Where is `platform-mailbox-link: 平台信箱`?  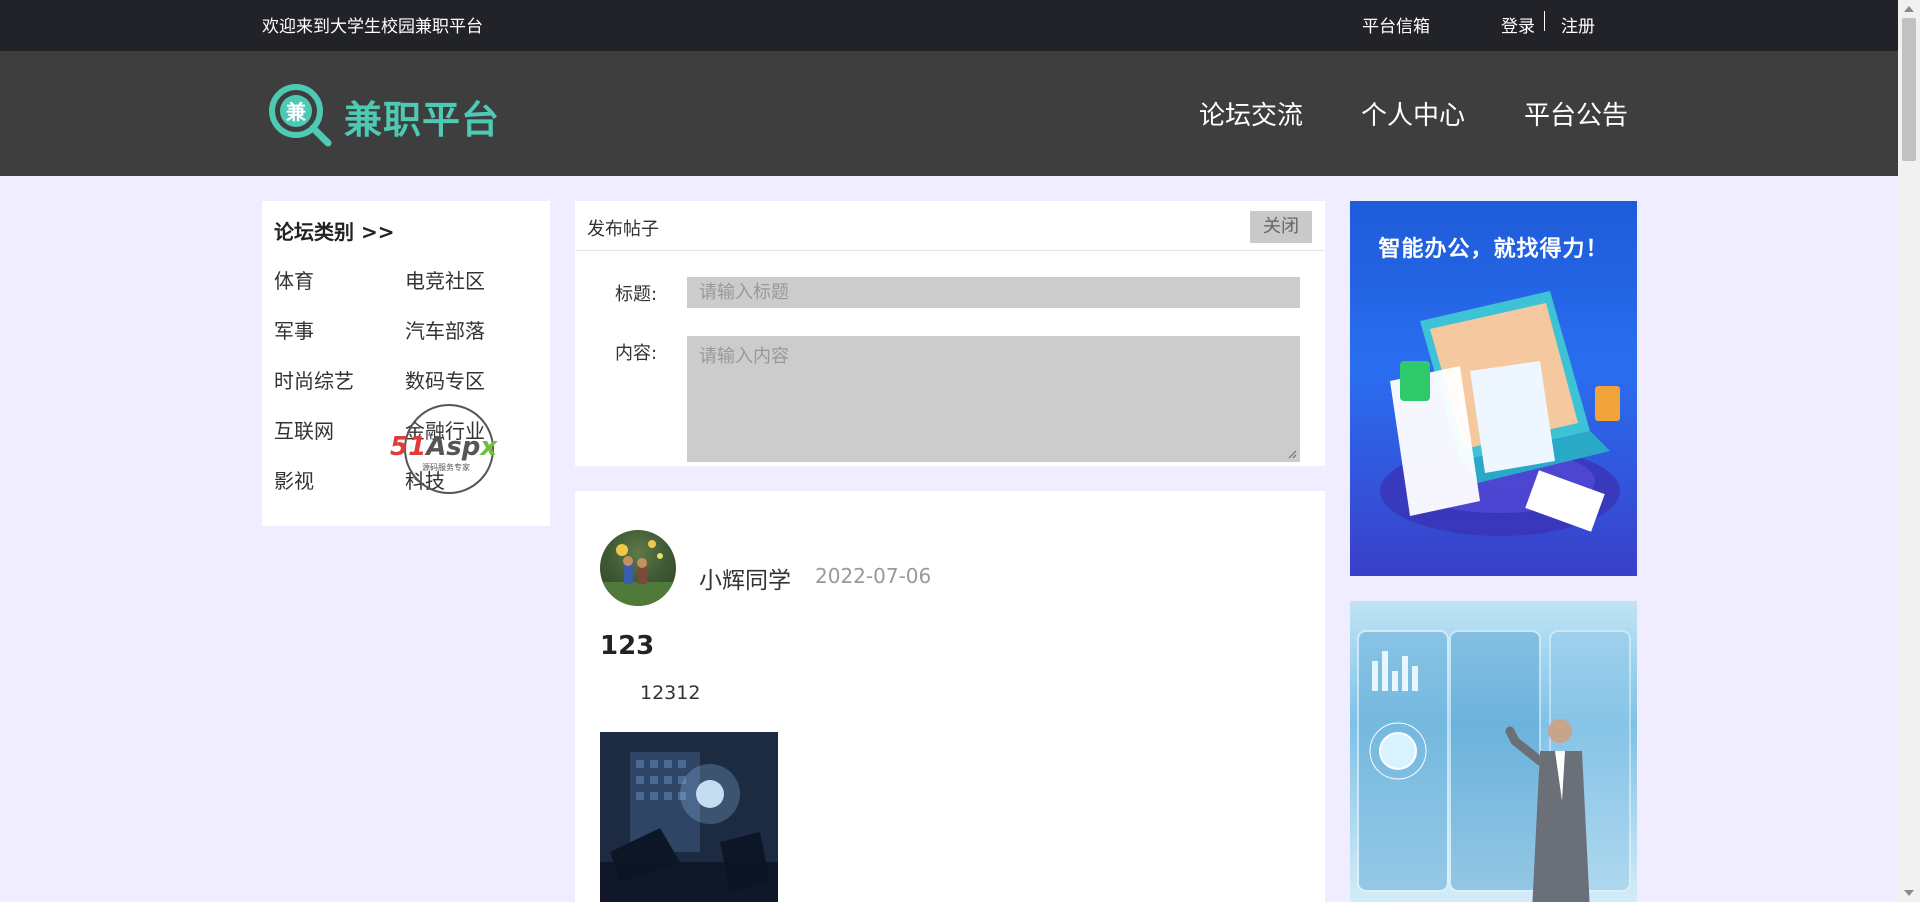
platform-mailbox-link: 平台信箱 is located at coordinates (1396, 24).